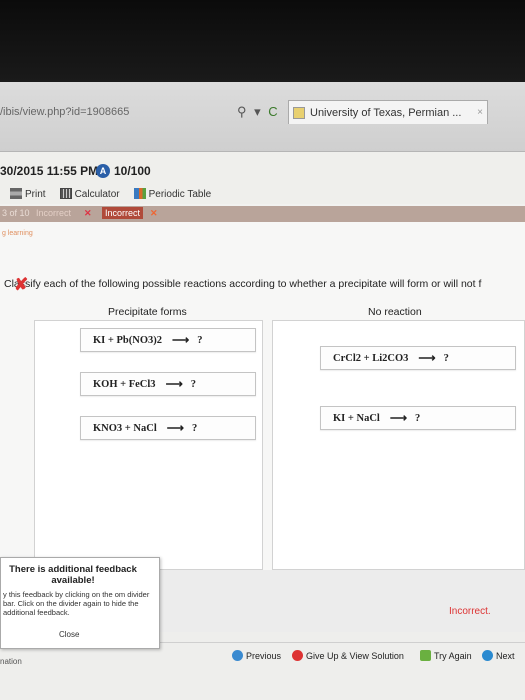  What do you see at coordinates (49, 171) in the screenshot?
I see `due-date: 30/2015 11:55 PM` at bounding box center [49, 171].